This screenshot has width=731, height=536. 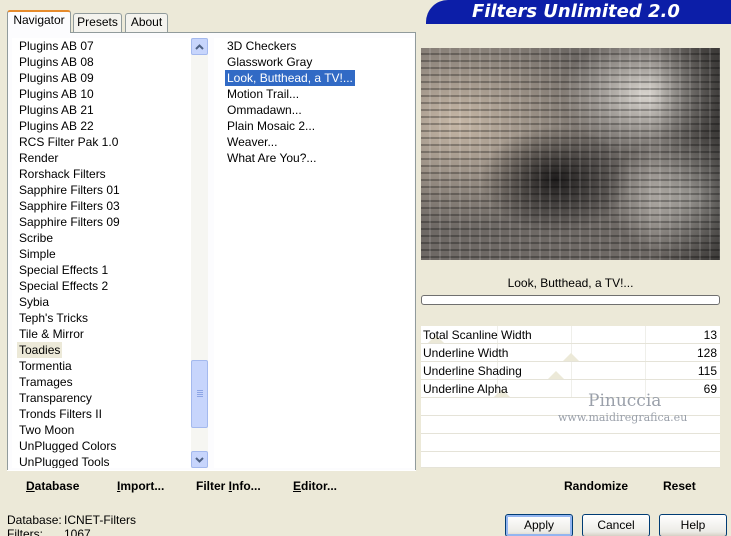 I want to click on chevron-down-icon, so click(x=199, y=459).